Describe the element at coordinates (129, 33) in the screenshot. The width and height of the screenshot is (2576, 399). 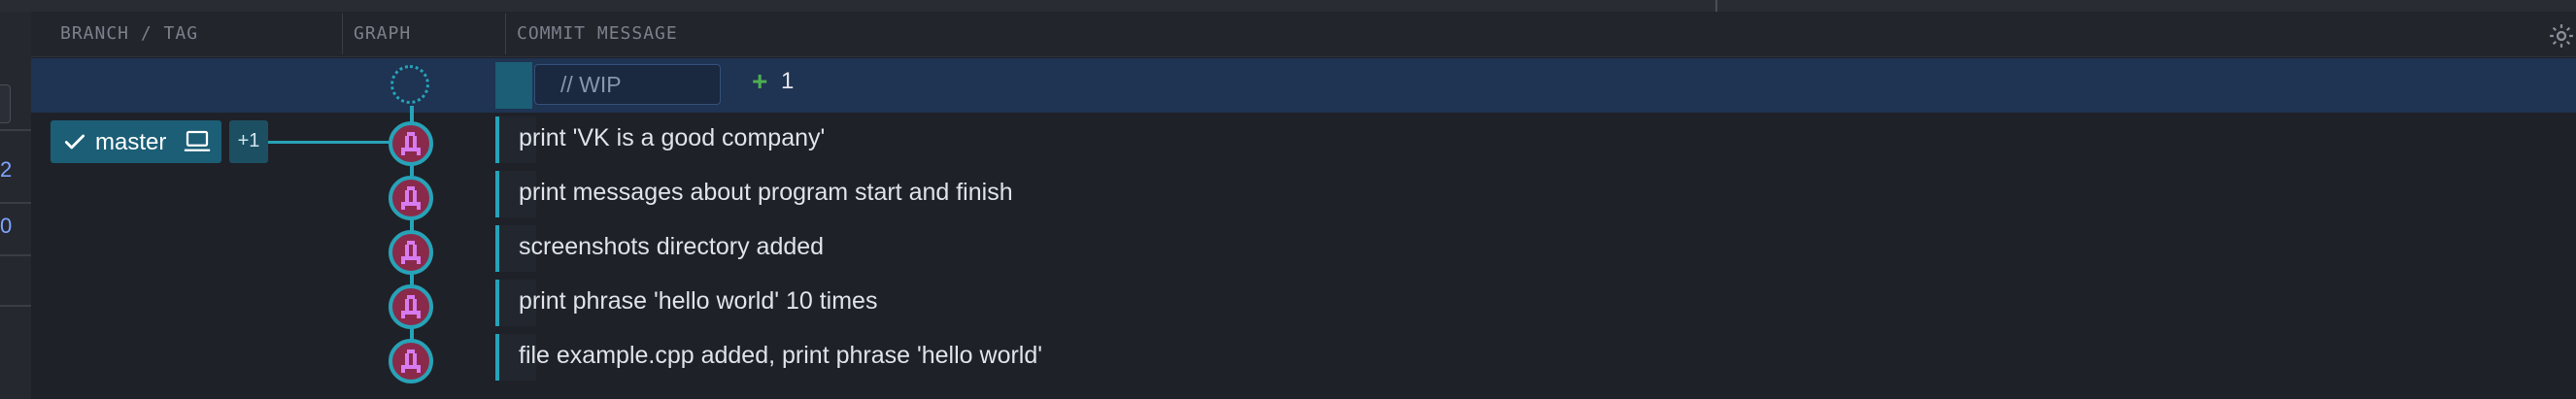
I see `branch-tag-column-header: BRANCH / TAG` at that location.